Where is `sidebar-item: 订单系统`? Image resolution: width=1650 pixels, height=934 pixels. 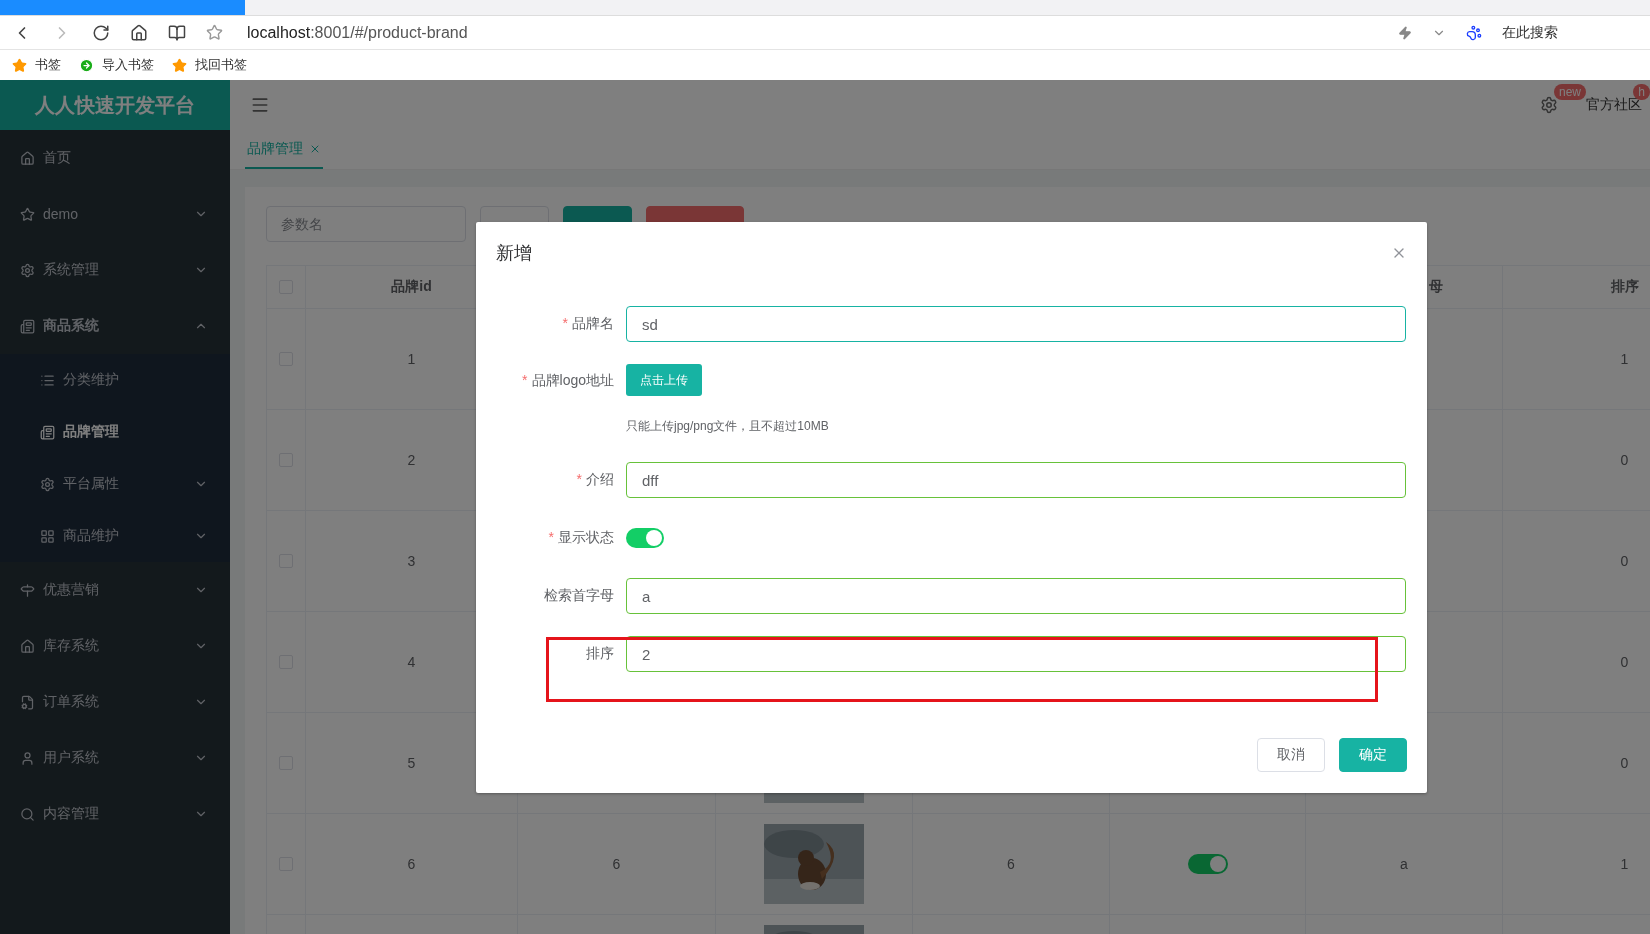
sidebar-item: 订单系统 is located at coordinates (115, 702).